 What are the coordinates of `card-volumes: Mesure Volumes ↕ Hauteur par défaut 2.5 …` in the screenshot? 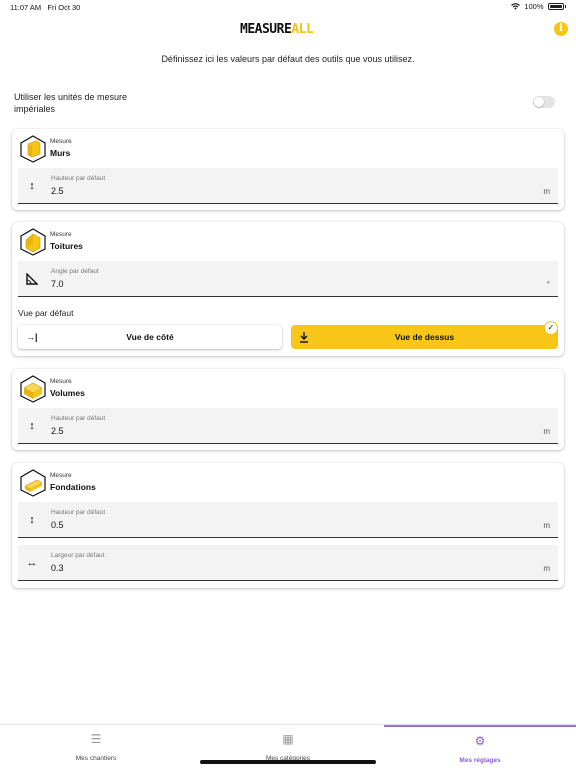 It's located at (288, 409).